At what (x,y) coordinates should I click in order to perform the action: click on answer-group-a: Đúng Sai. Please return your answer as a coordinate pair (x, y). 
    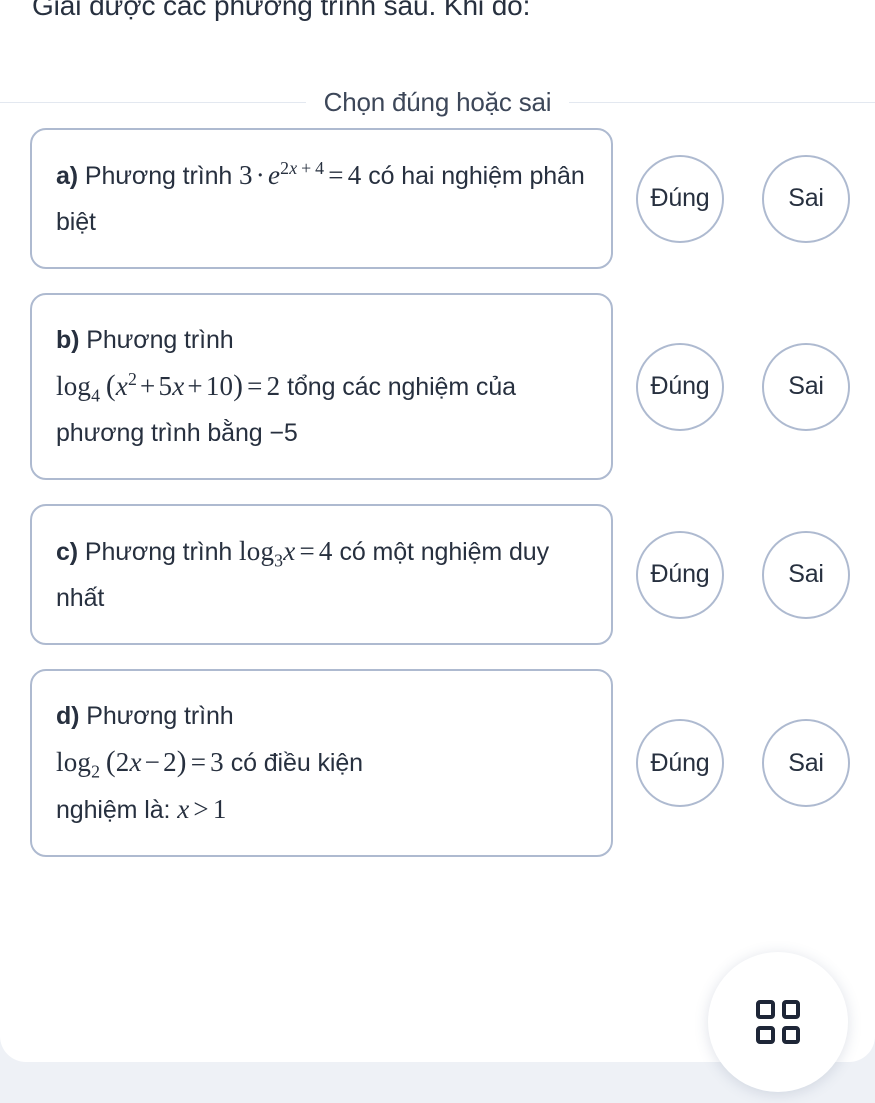
    Looking at the image, I should click on (743, 198).